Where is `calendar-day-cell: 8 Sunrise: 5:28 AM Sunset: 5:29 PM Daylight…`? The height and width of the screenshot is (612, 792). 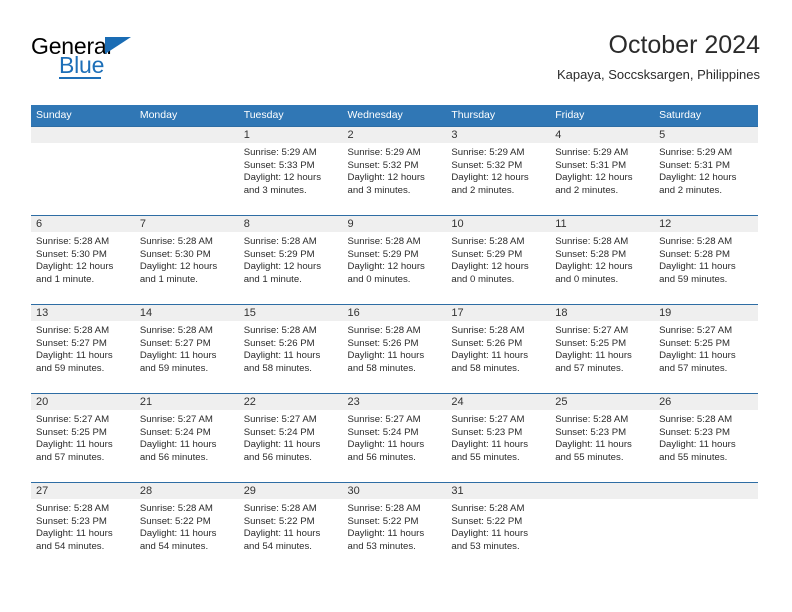
calendar-day-cell: 8 Sunrise: 5:28 AM Sunset: 5:29 PM Daylight… is located at coordinates (290, 260).